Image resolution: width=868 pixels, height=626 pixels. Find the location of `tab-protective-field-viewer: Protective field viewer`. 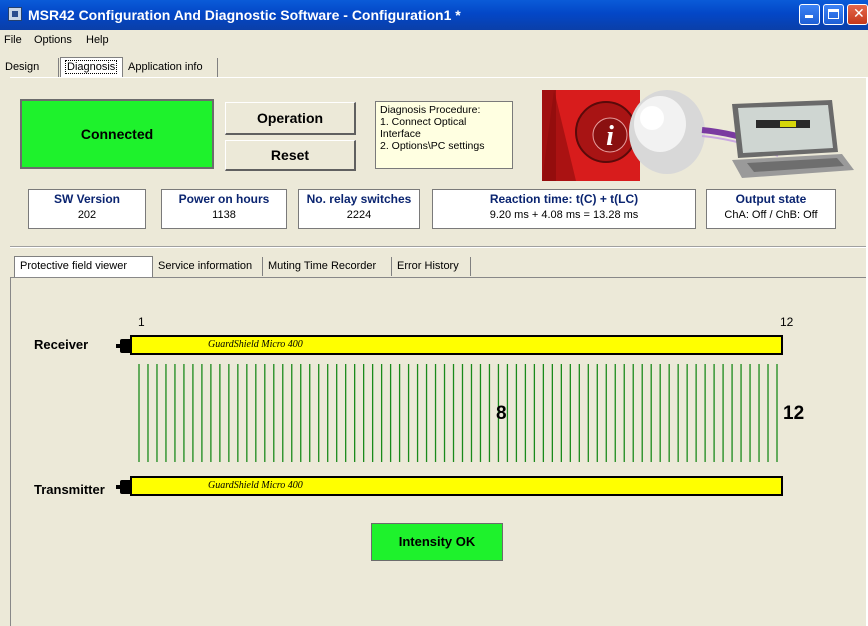

tab-protective-field-viewer: Protective field viewer is located at coordinates (83, 266).